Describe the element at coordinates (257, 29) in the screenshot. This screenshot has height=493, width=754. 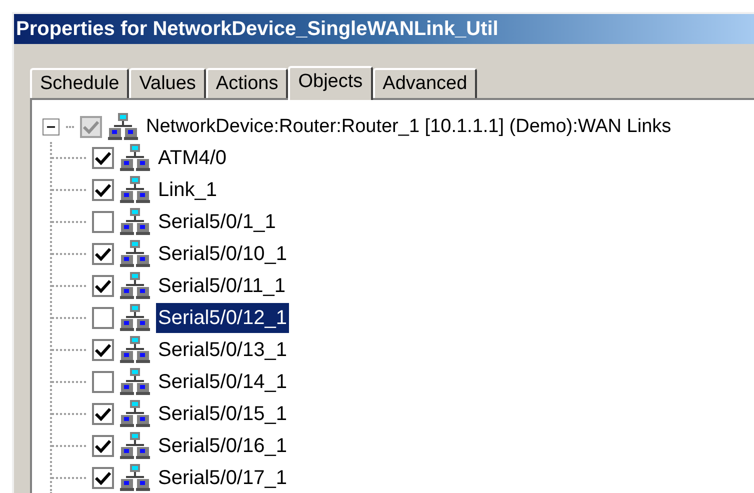
I see `window-title: Properties for NetworkDevice_SingleWANLink_Util` at that location.